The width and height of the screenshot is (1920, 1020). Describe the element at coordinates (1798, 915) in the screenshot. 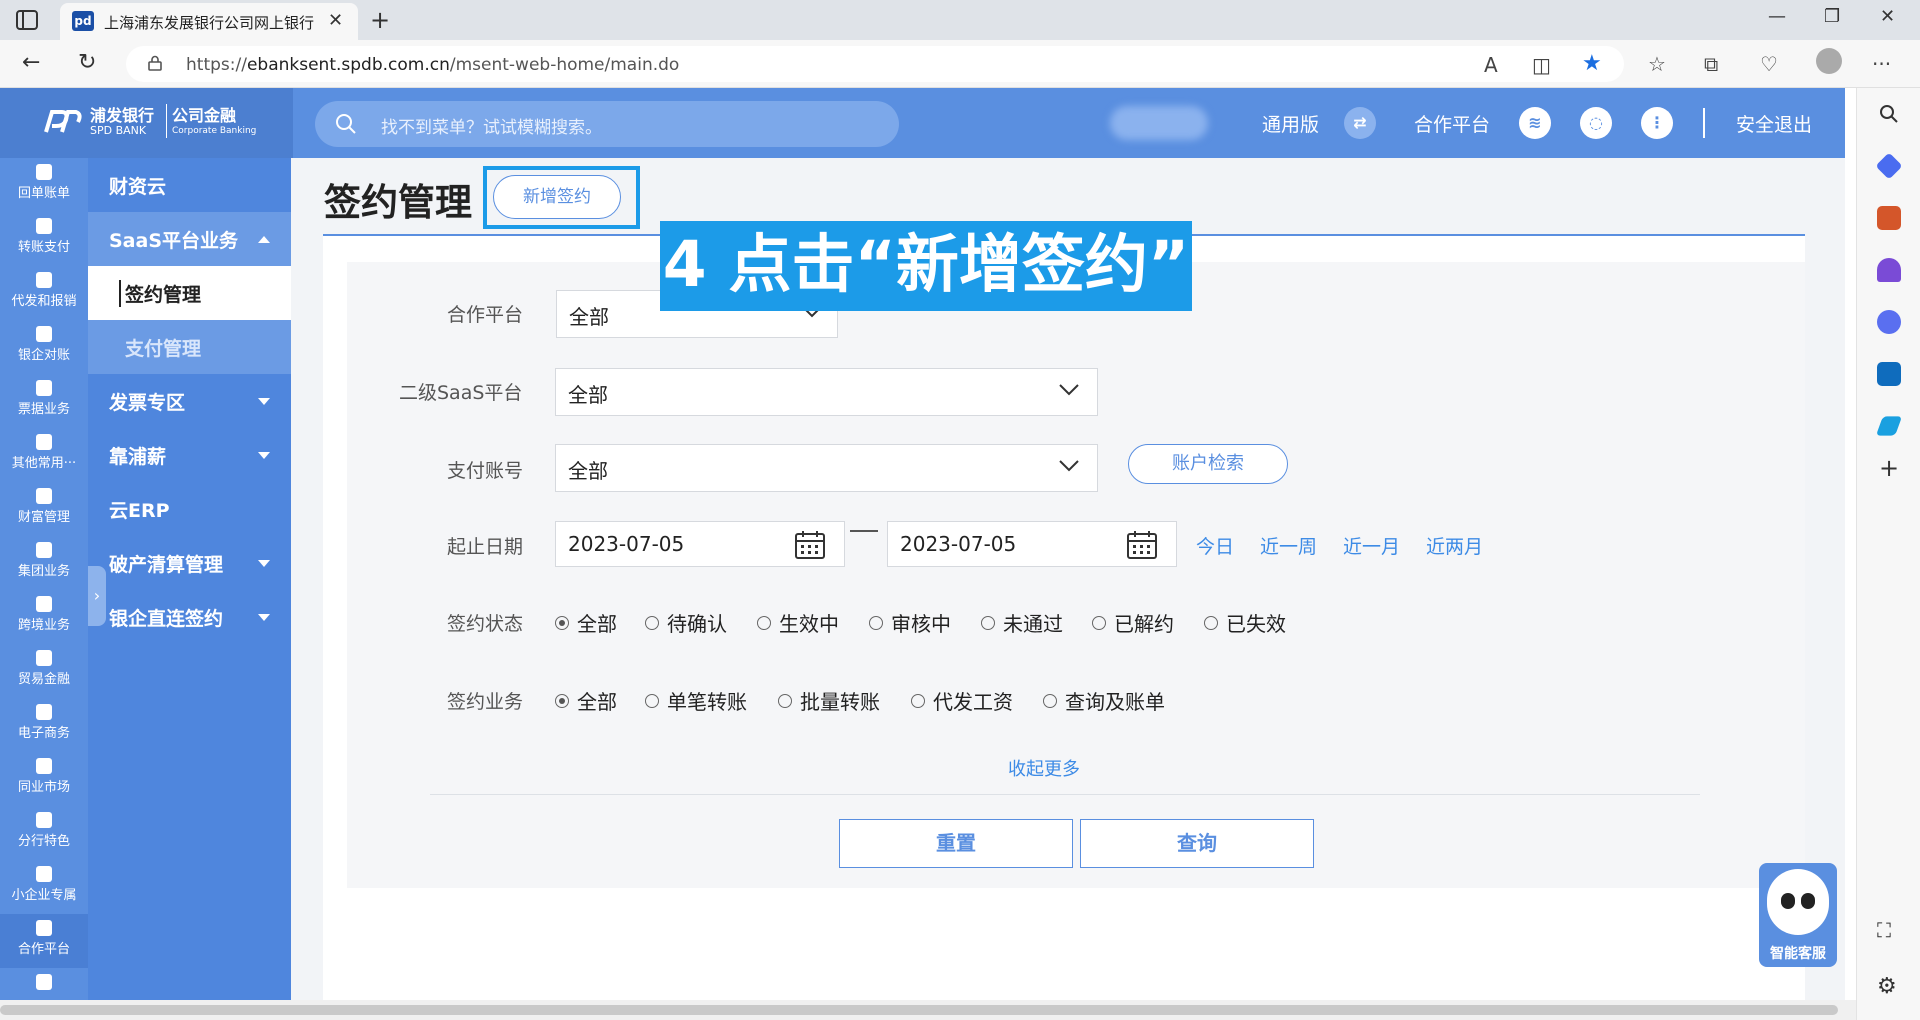

I see `smart-assistant-button: 智能客服` at that location.